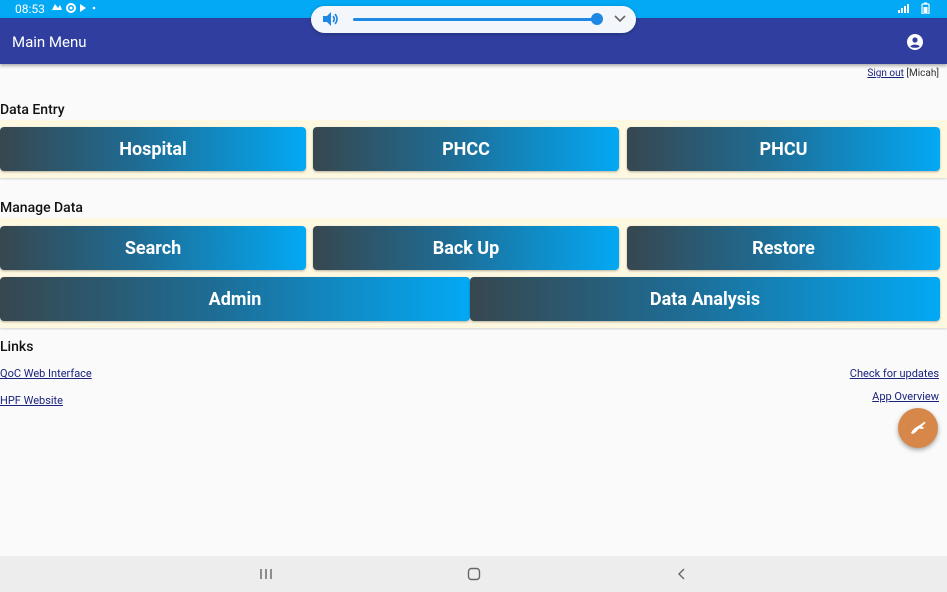  What do you see at coordinates (905, 396) in the screenshot?
I see `app-overview-link: App Overview` at bounding box center [905, 396].